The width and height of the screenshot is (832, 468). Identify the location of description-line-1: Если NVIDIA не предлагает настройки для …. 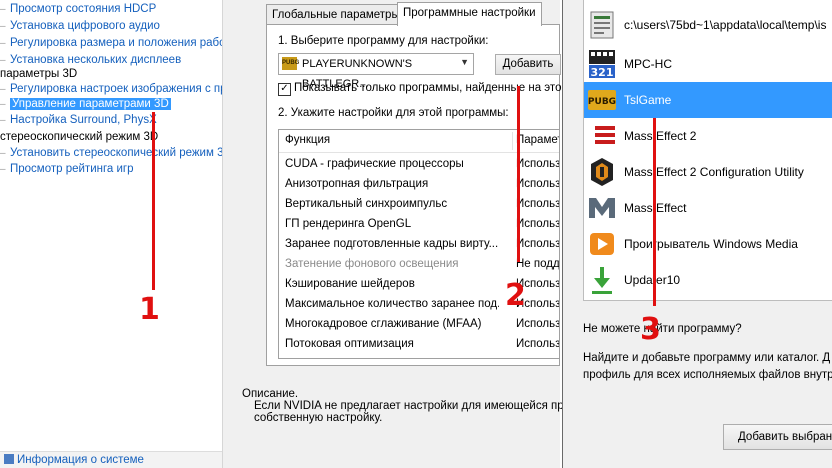
(414, 406).